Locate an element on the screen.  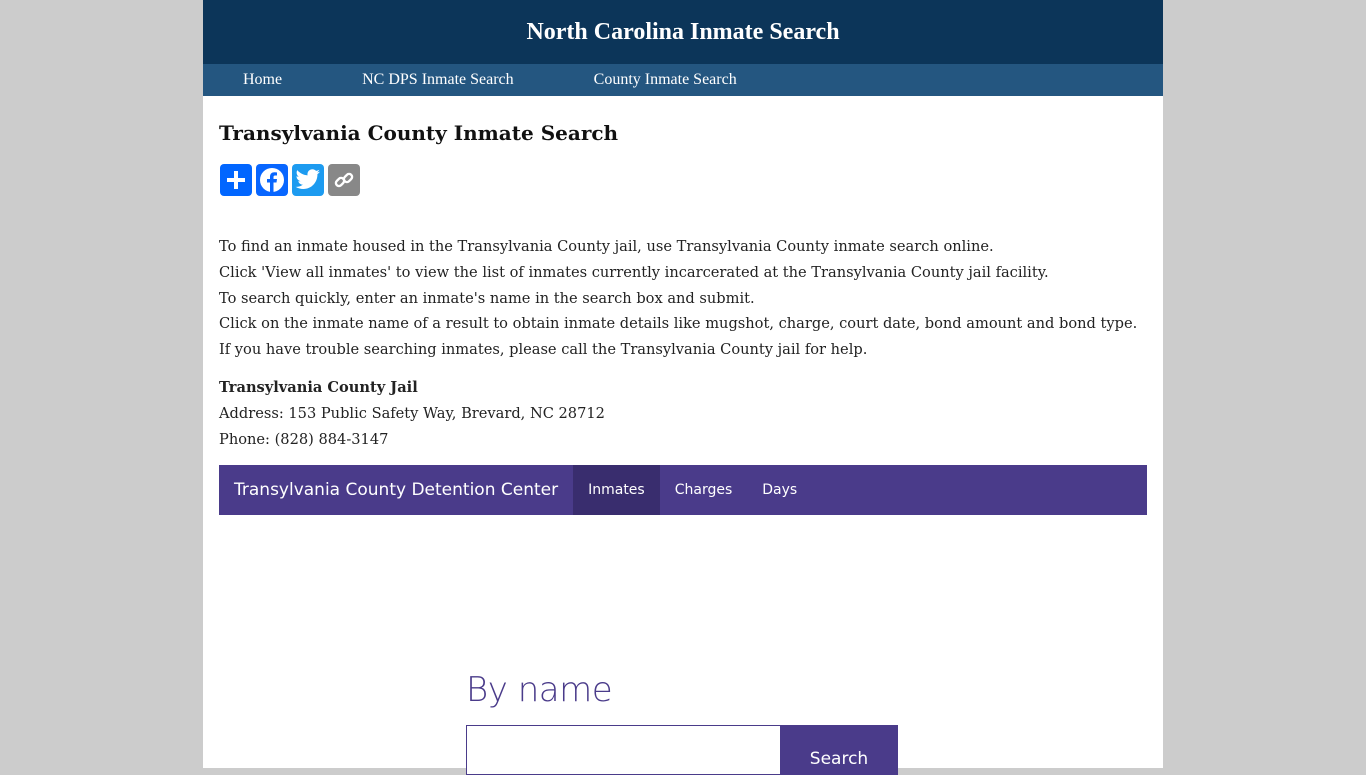
facebook-icon is located at coordinates (272, 180).